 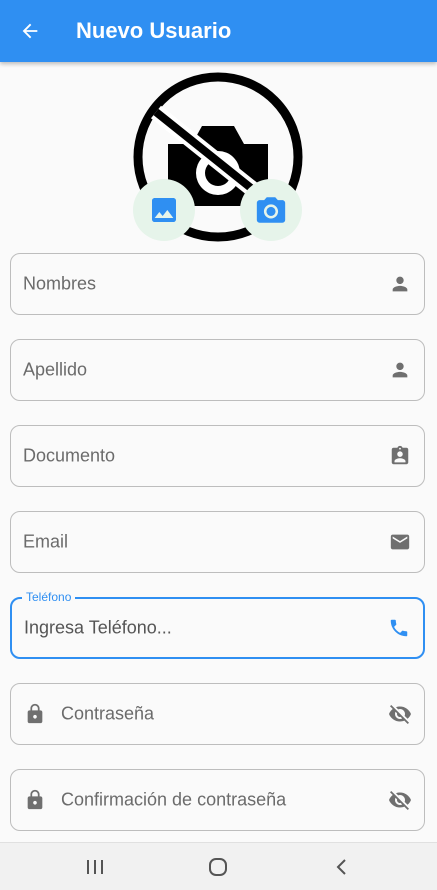 I want to click on phone-icon, so click(x=399, y=628).